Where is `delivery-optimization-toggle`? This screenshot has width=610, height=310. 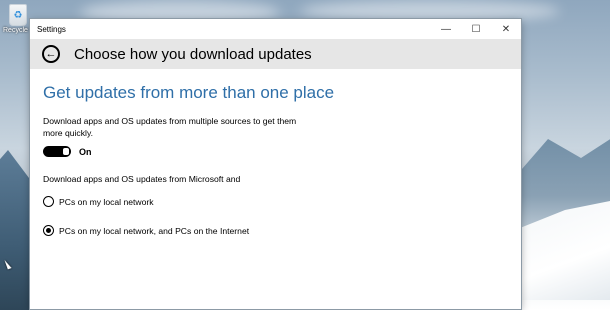 delivery-optimization-toggle is located at coordinates (57, 151).